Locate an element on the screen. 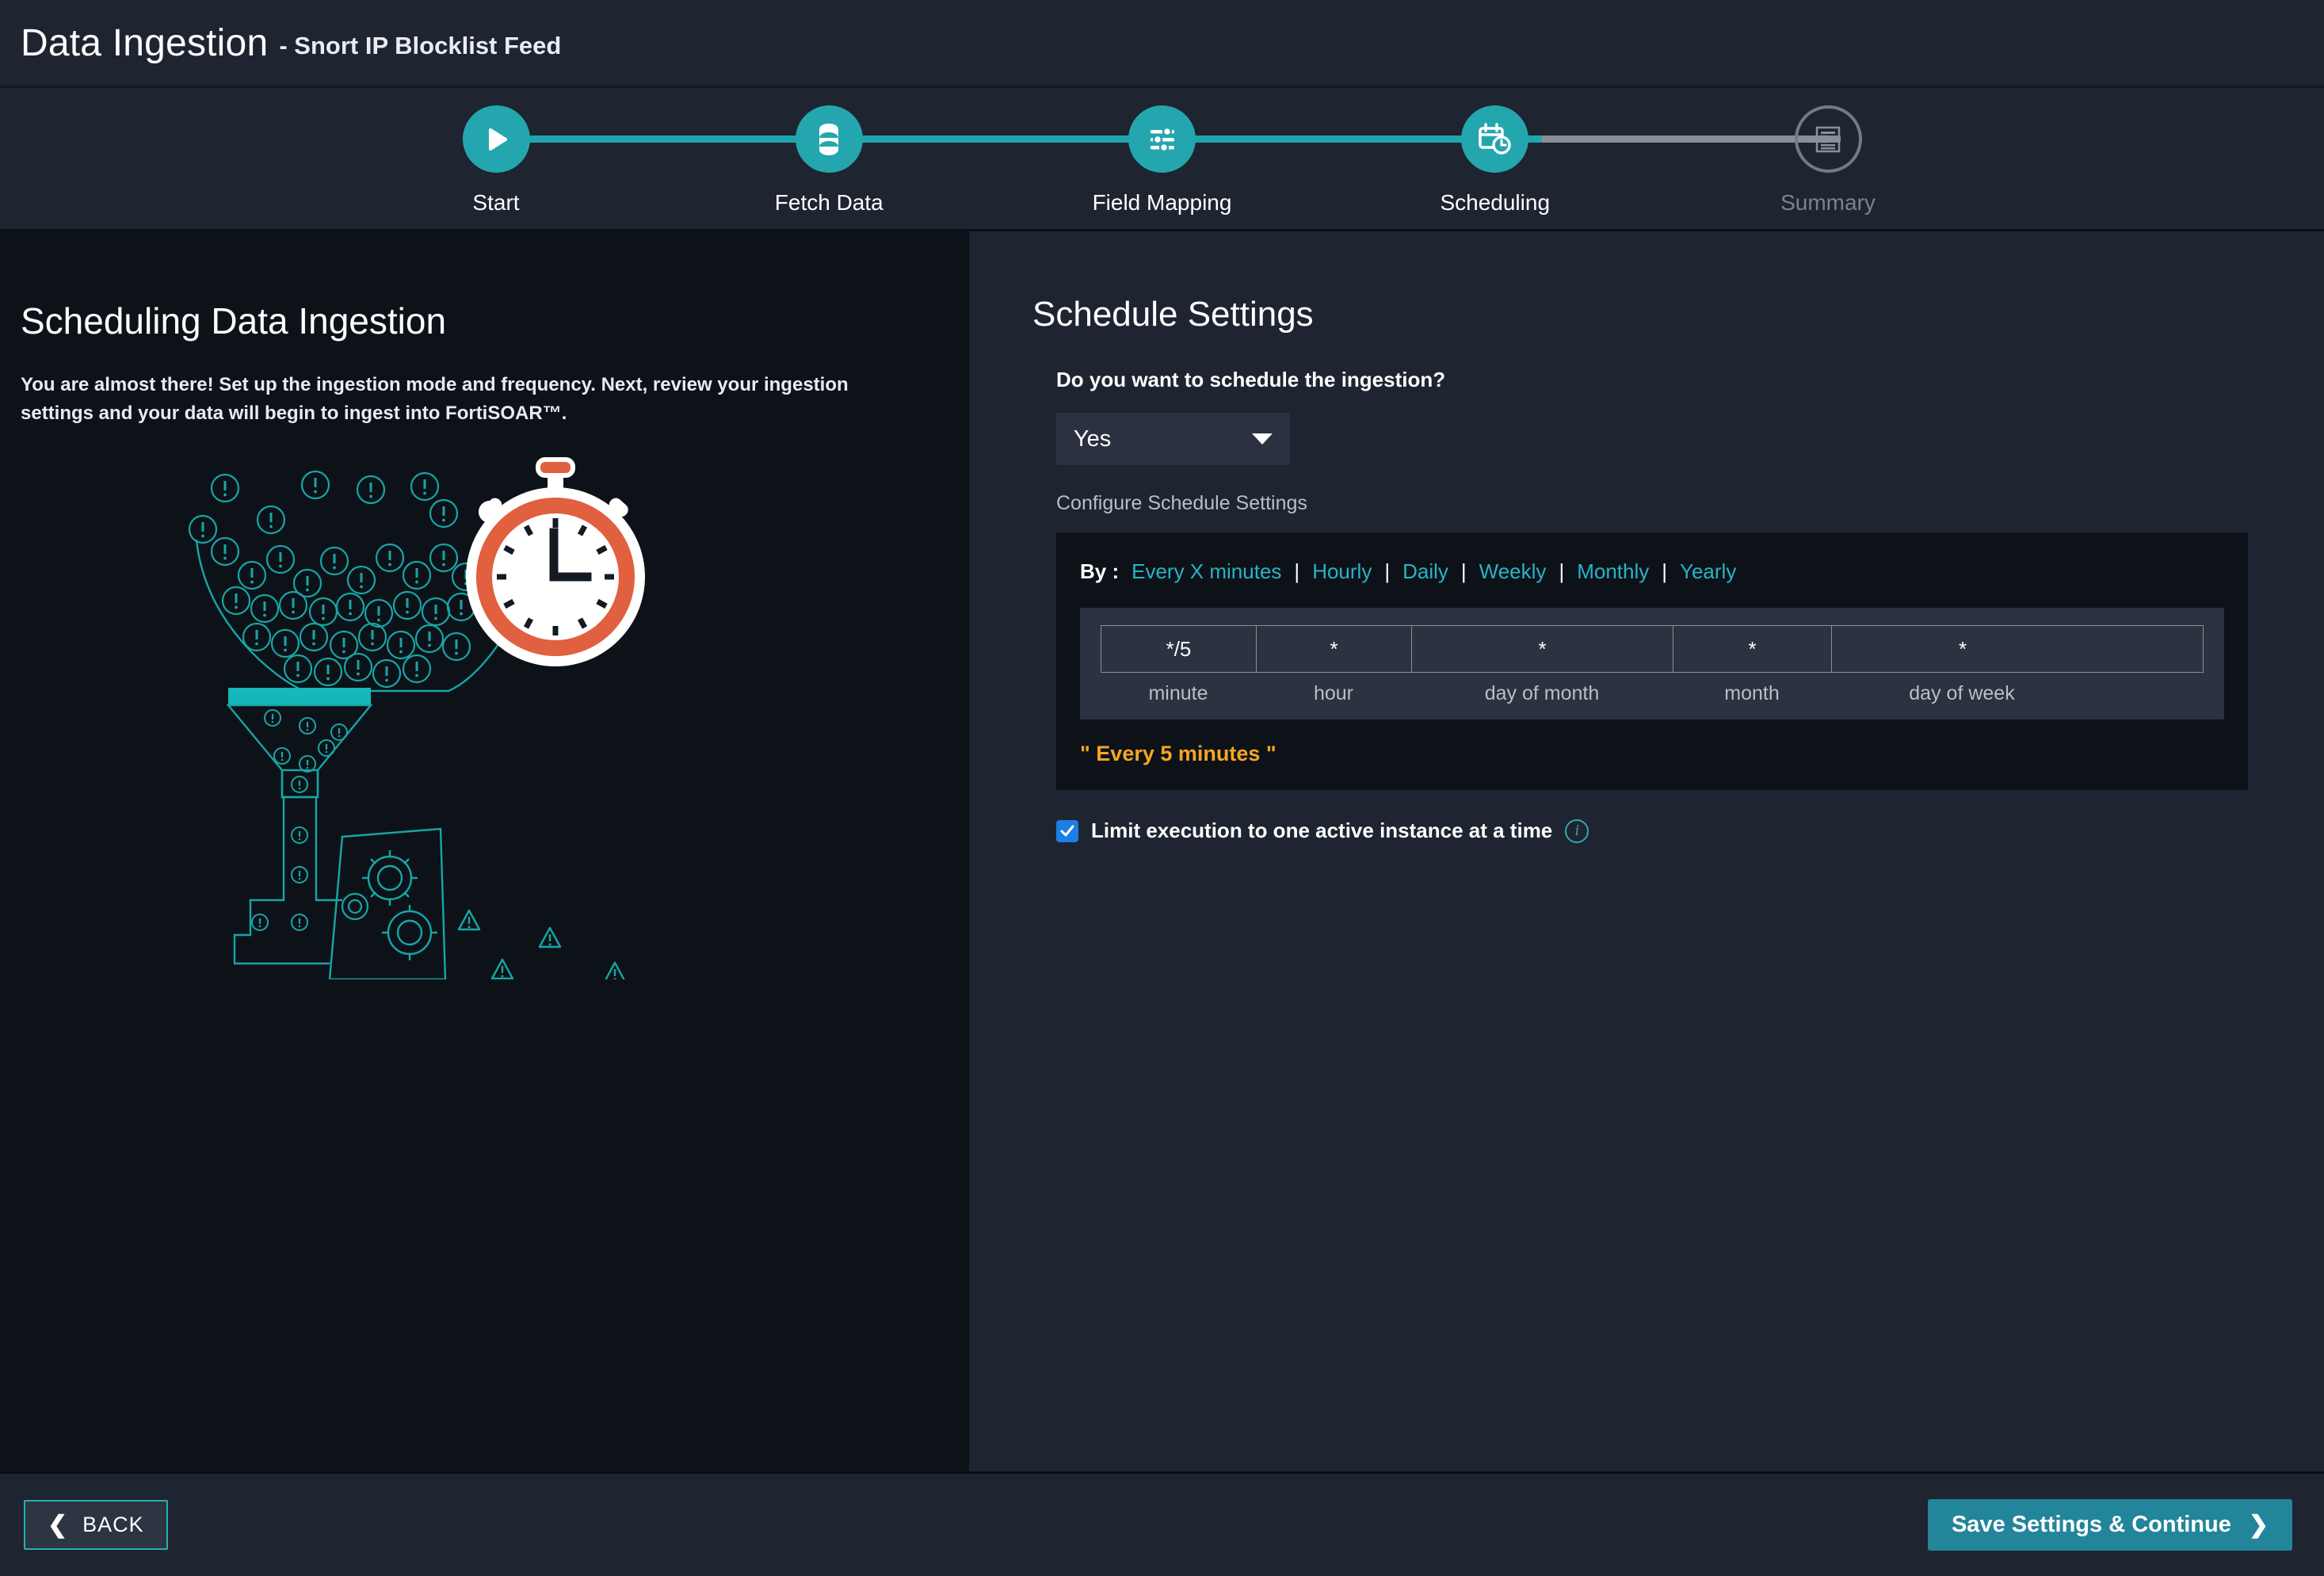  cron-cells: */5 * * * * is located at coordinates (1652, 649).